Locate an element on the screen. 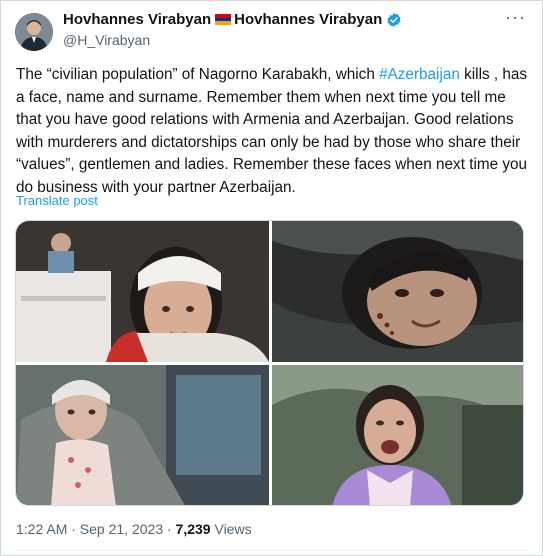  avatar is located at coordinates (34, 32).